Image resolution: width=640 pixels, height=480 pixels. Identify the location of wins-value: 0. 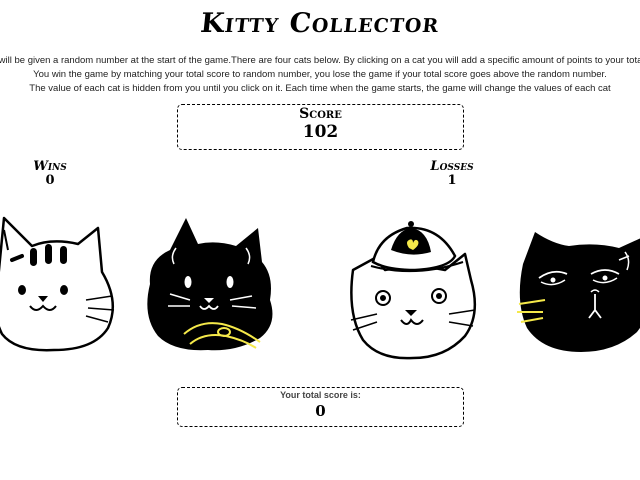
(50, 180).